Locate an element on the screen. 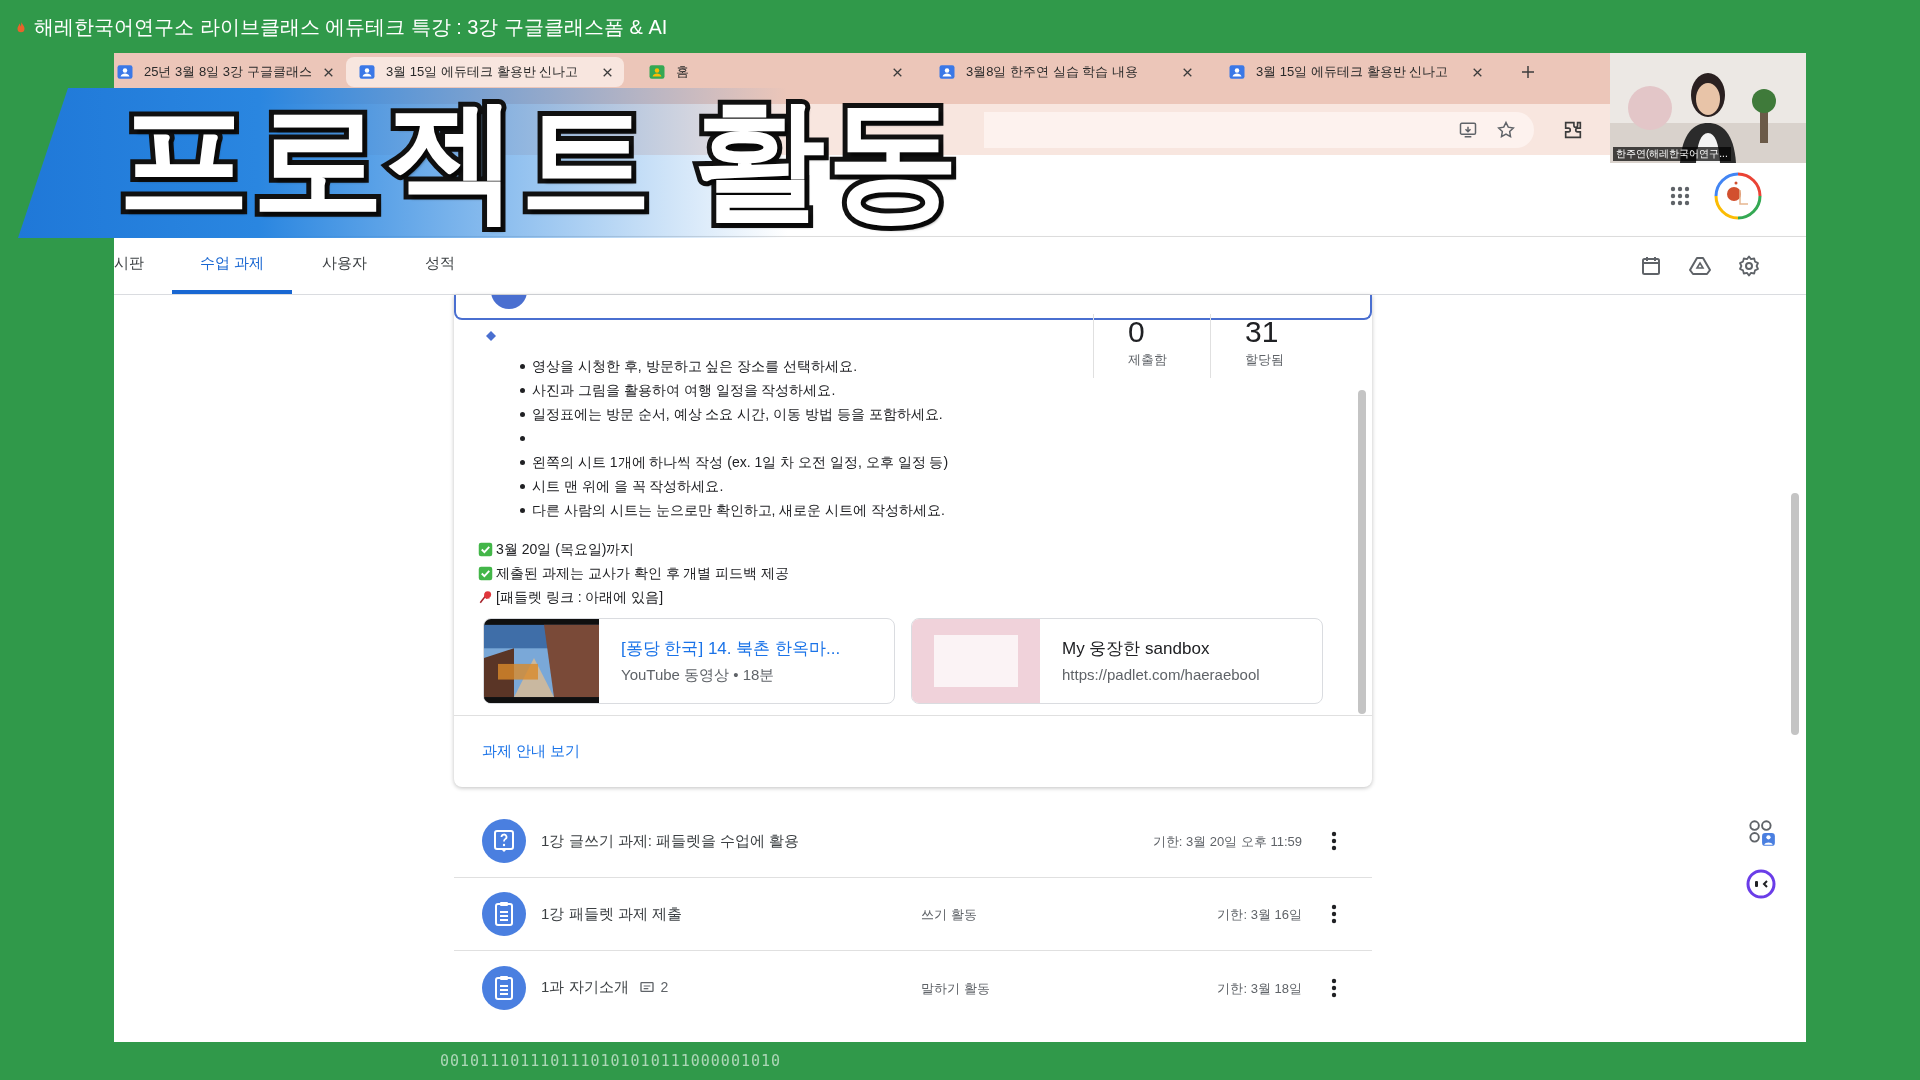  due-date: 기한: 3월 20일 오후 11:59 is located at coordinates (1227, 841).